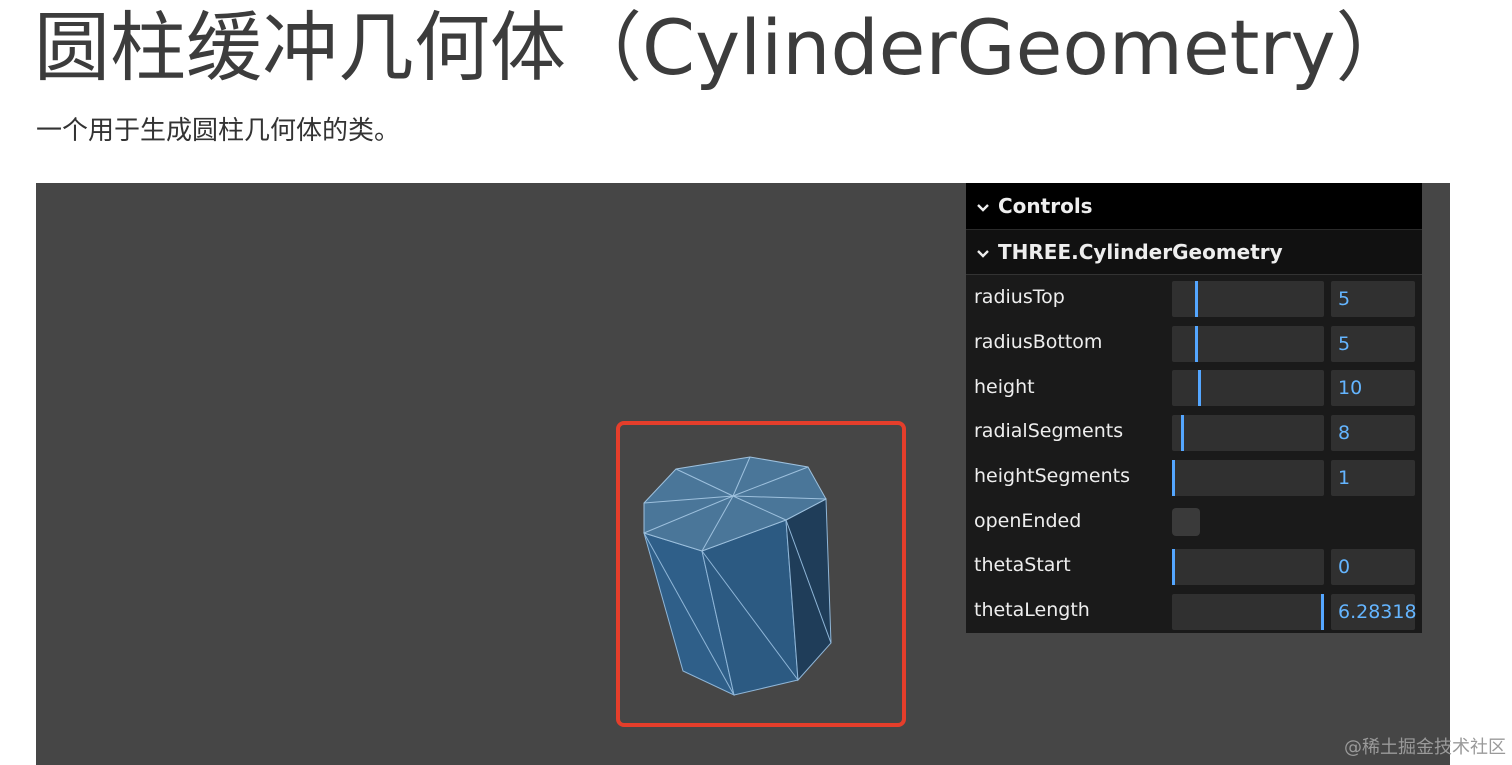 The image size is (1512, 765). I want to click on row-theta-length: thetaLength 6.28318, so click(1194, 610).